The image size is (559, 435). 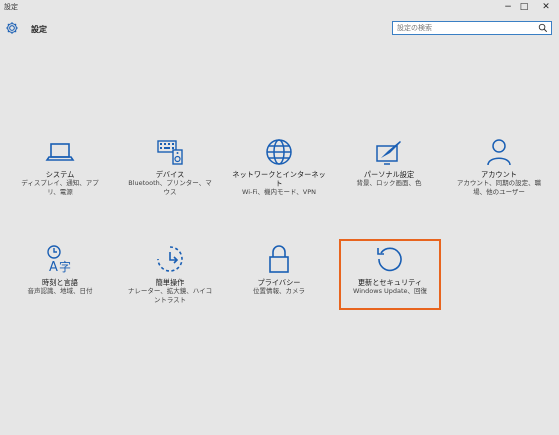 What do you see at coordinates (279, 291) in the screenshot?
I see `tile-description: 位置情報、カメラ` at bounding box center [279, 291].